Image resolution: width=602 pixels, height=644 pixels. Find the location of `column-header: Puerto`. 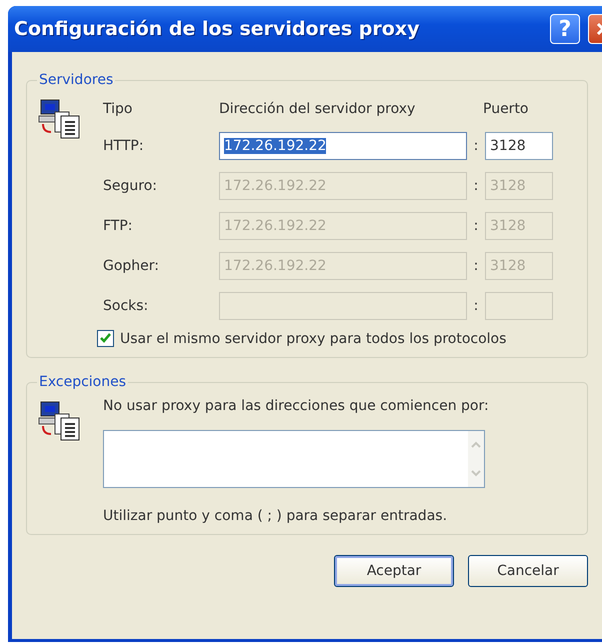

column-header: Puerto is located at coordinates (505, 109).